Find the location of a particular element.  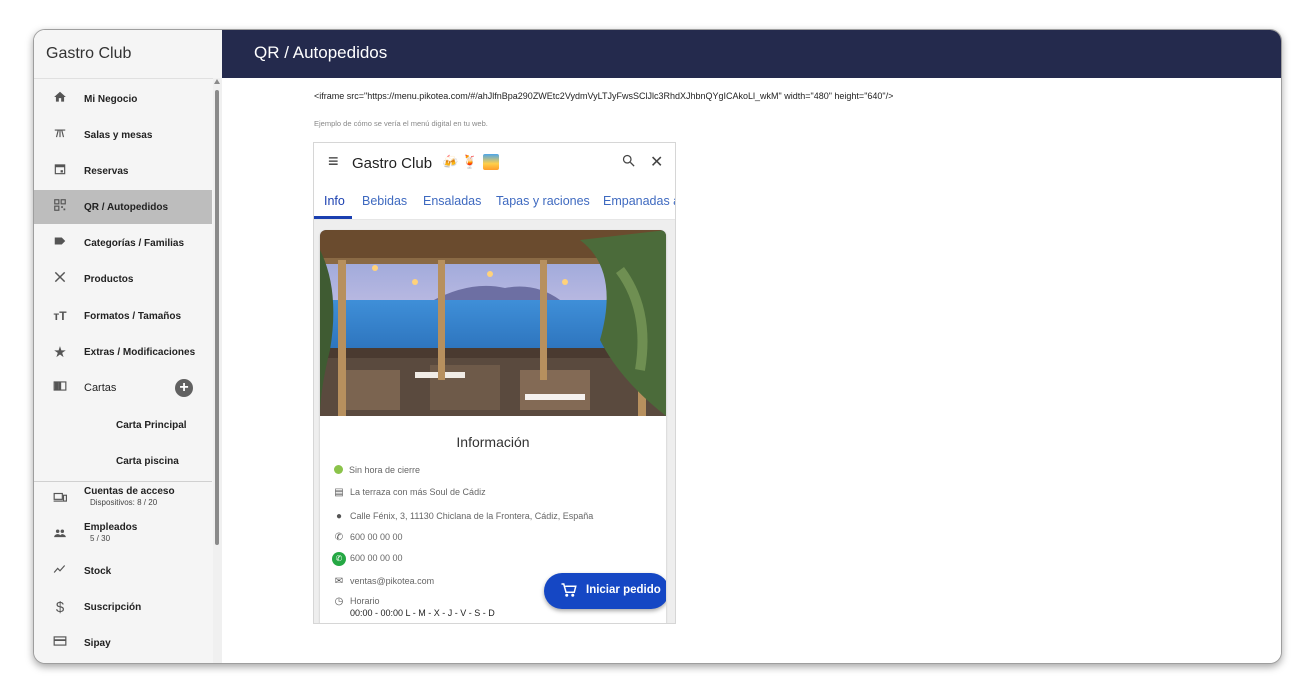

sidebar-item-productos: Productos is located at coordinates (123, 279).